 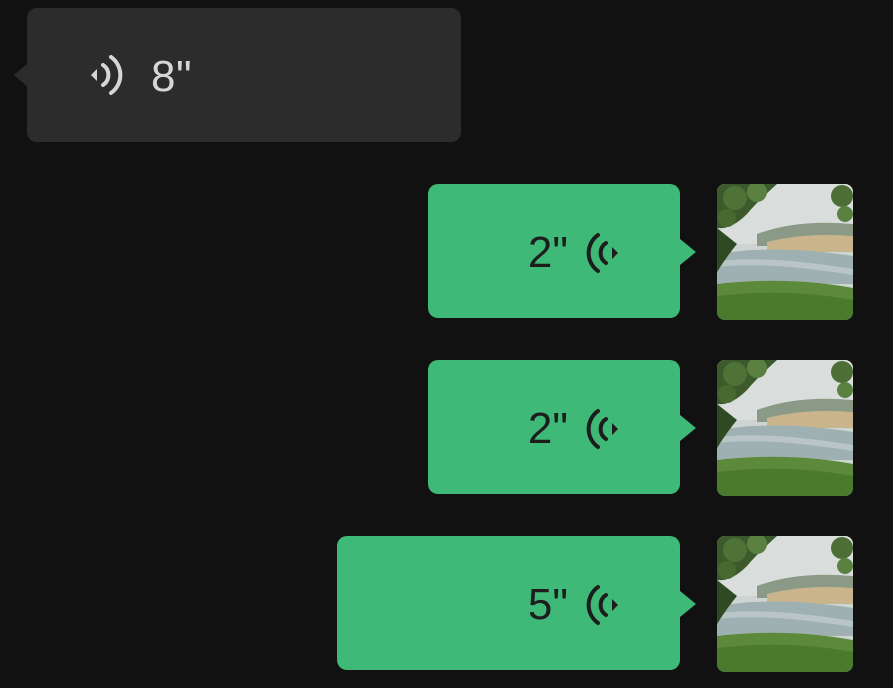 I want to click on voice-duration: 8", so click(x=172, y=76).